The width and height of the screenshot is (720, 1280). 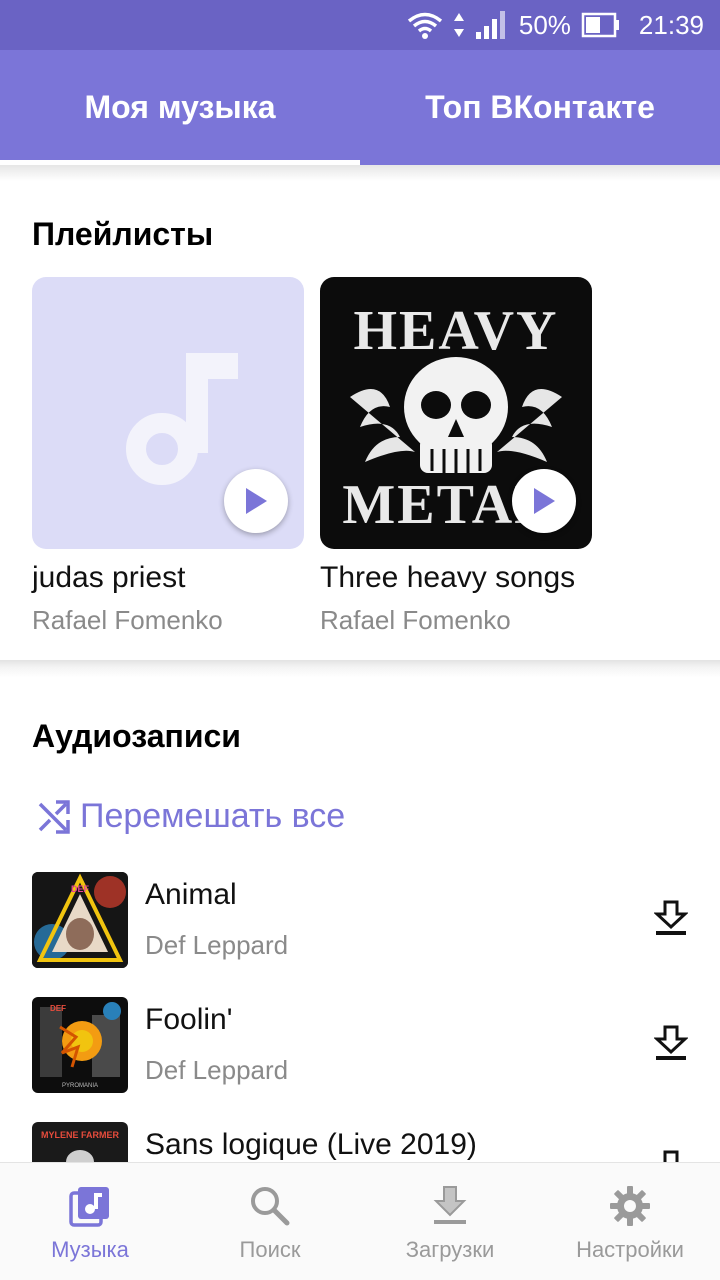 I want to click on shuffle-all-button: Перемешать все, so click(x=190, y=816).